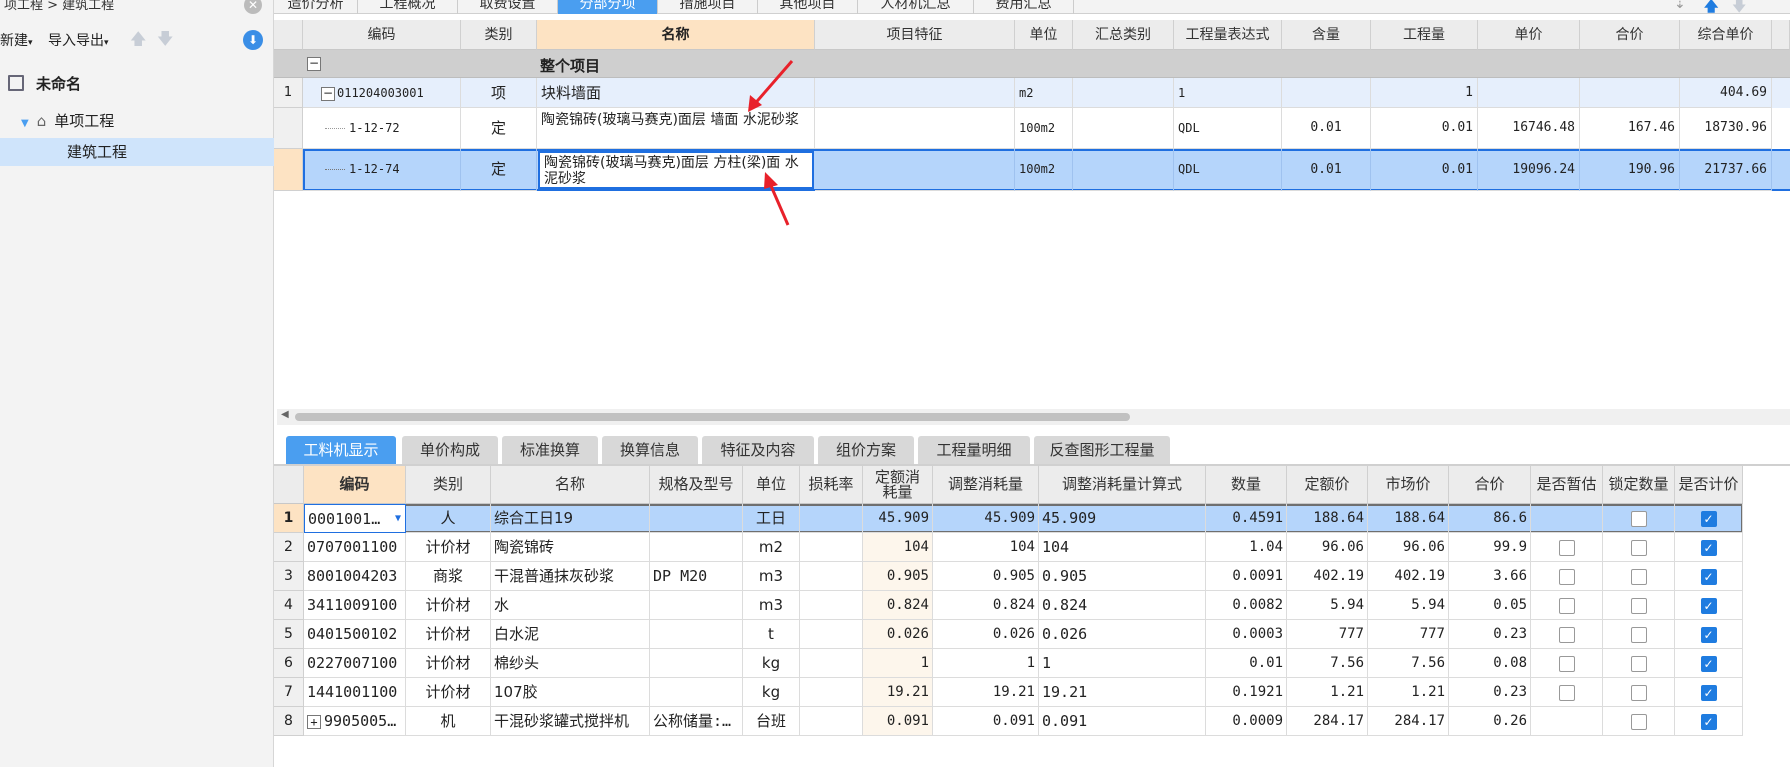 The height and width of the screenshot is (767, 1790). I want to click on qty-cell: 1, so click(1424, 93).